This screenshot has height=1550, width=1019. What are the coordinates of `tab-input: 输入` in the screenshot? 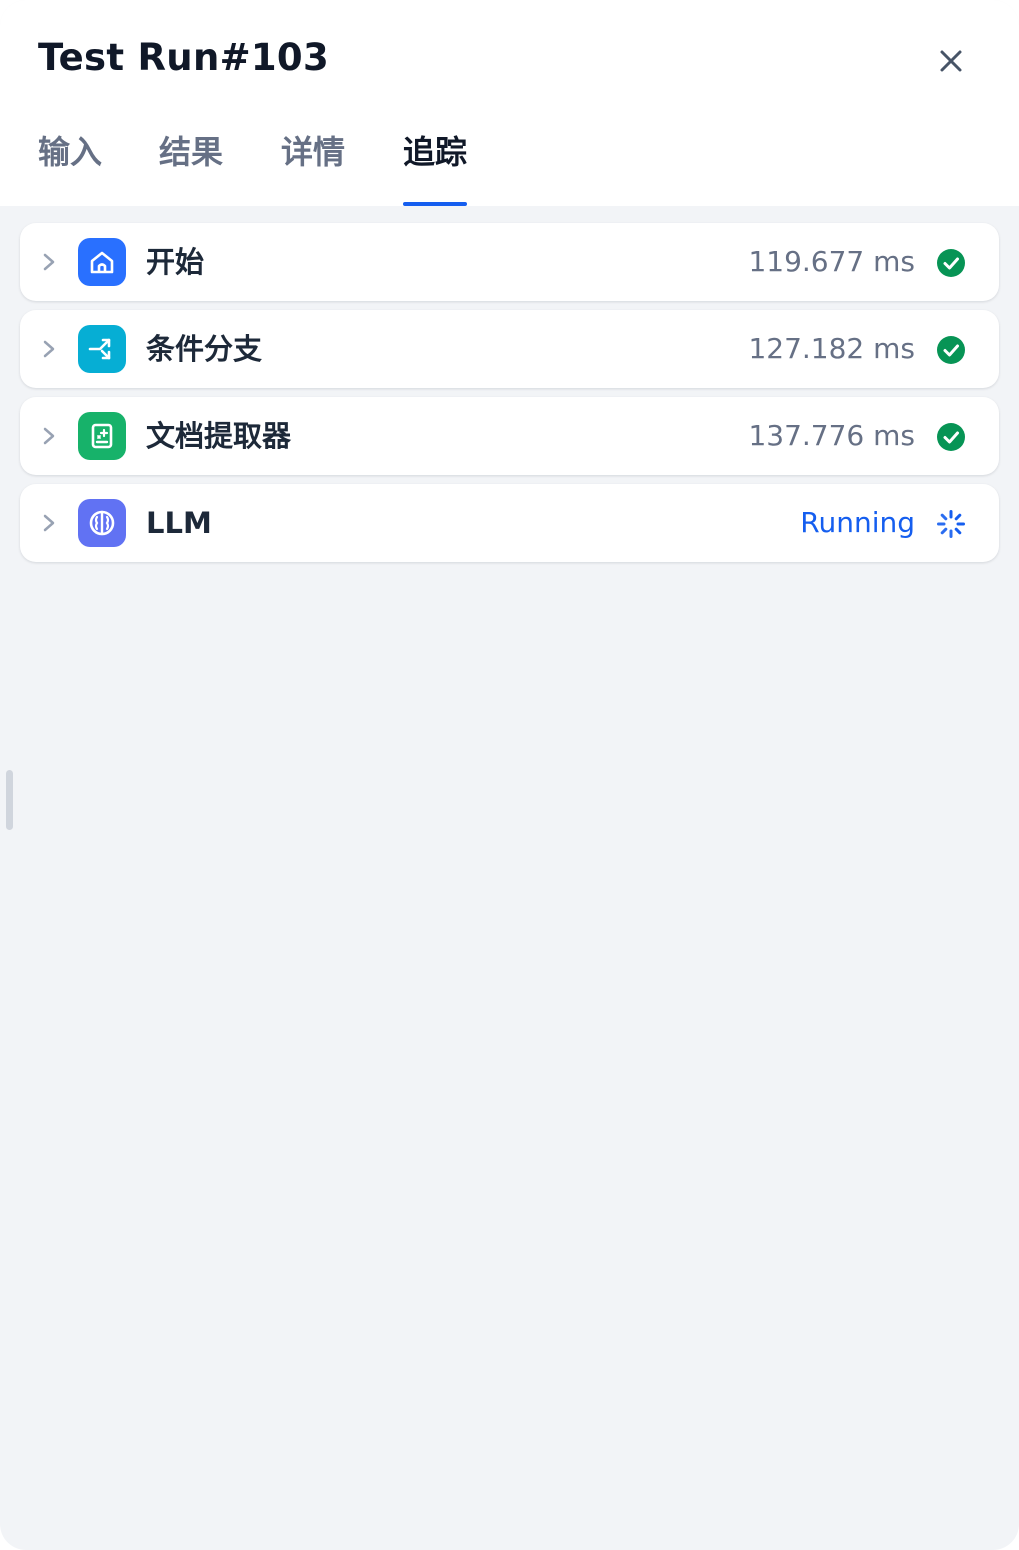 It's located at (70, 168).